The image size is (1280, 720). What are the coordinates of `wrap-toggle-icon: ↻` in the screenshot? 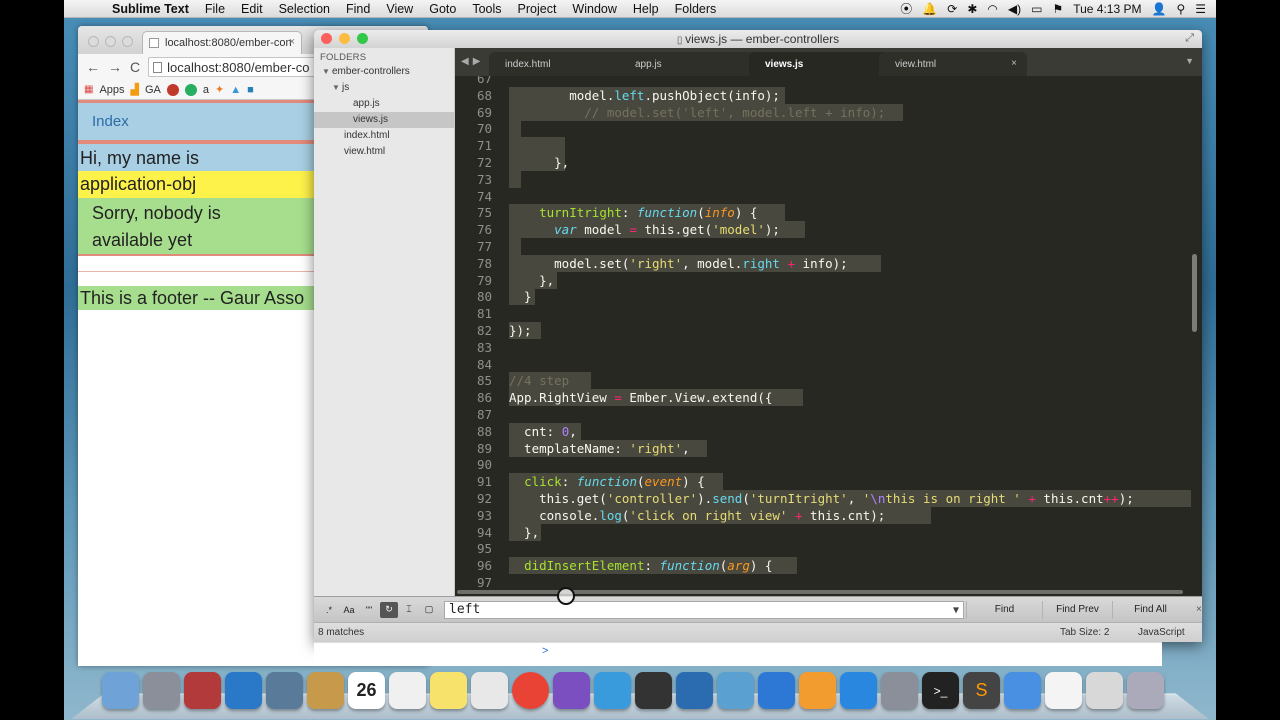 It's located at (389, 609).